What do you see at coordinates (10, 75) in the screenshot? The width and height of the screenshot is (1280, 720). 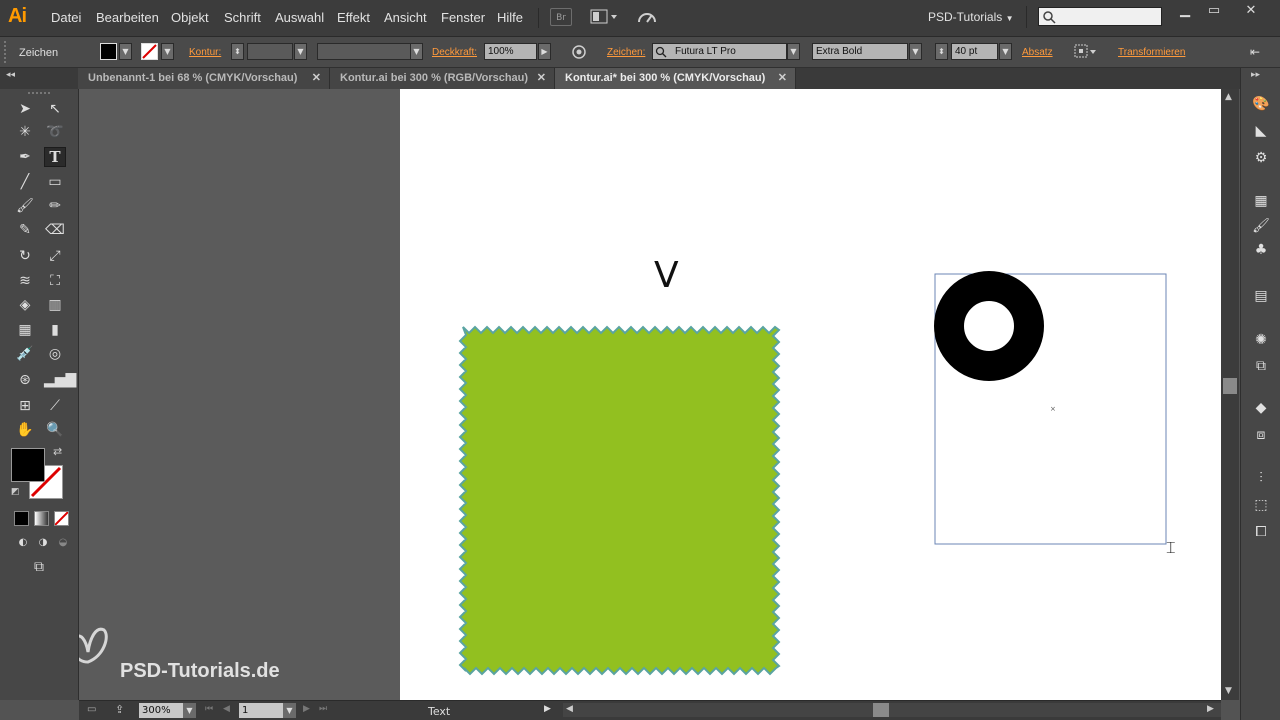 I see `collapse-toolbar-icon: ◂◂` at bounding box center [10, 75].